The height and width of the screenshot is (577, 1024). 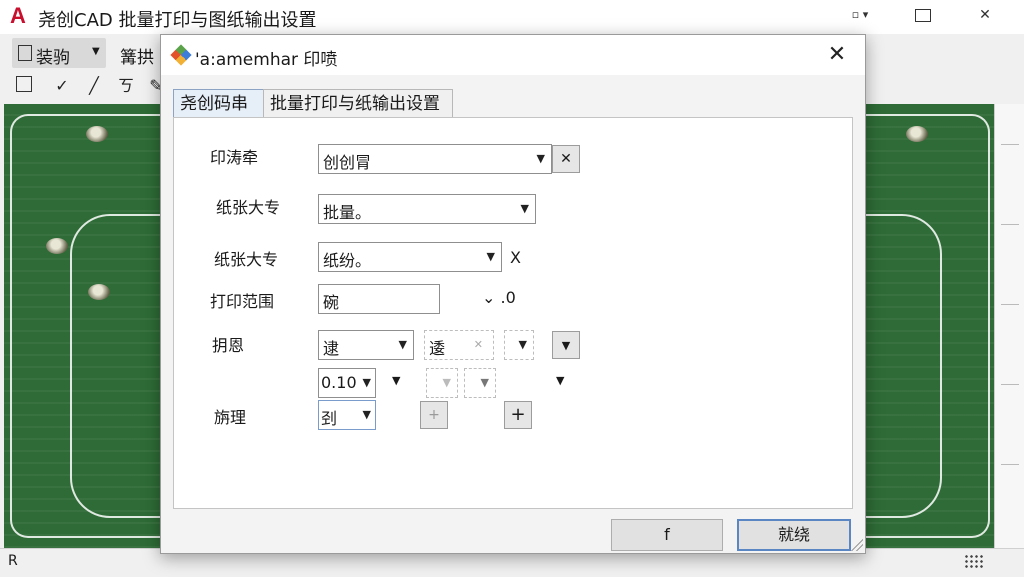 I want to click on ribbon-dropdown-button: 装驹 ▼, so click(x=59, y=53).